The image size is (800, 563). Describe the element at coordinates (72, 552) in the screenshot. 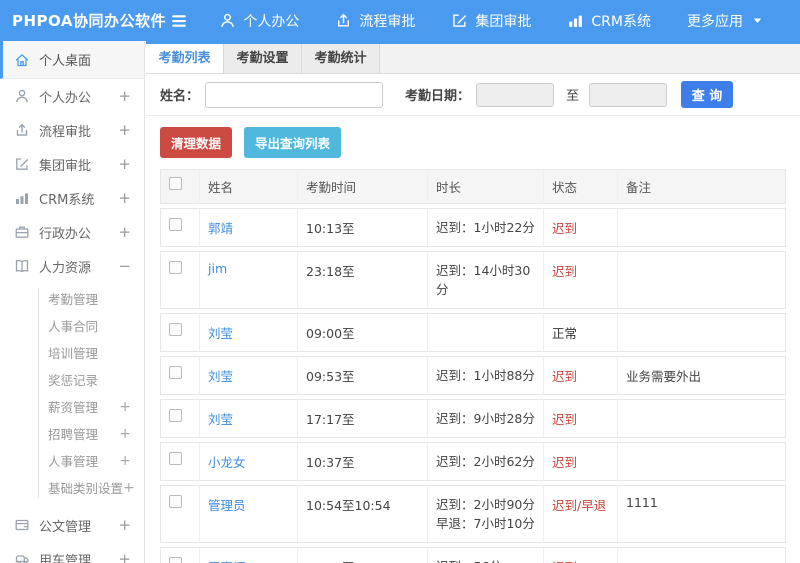

I see `sidebar-item: 用车管理 +` at that location.